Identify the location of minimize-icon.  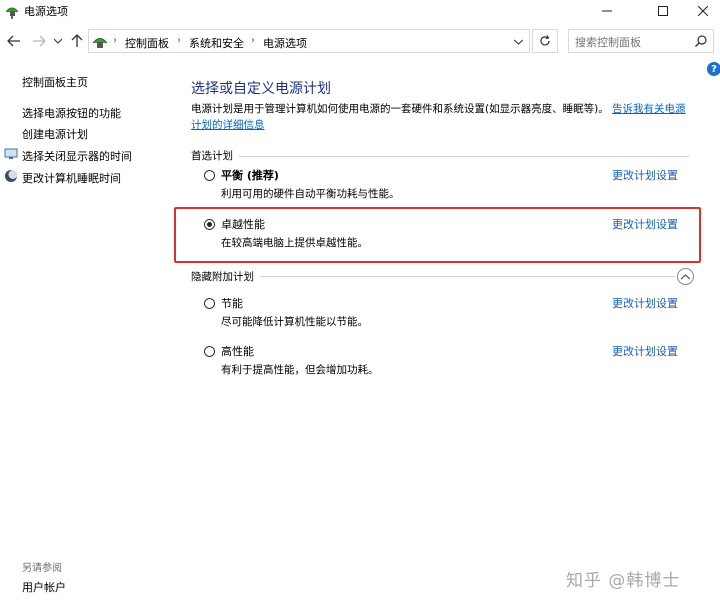
(607, 11).